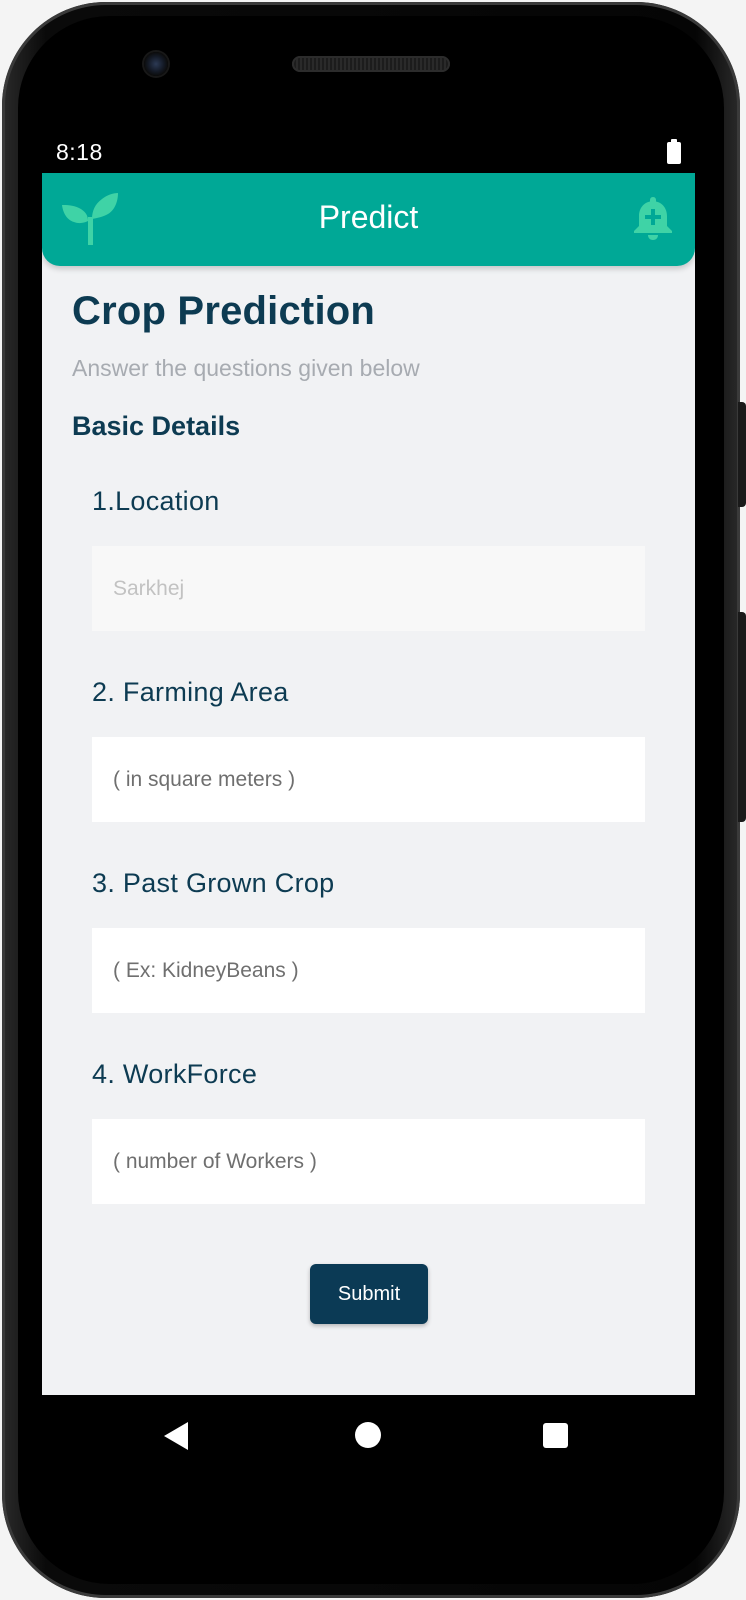 The width and height of the screenshot is (746, 1600). Describe the element at coordinates (79, 152) in the screenshot. I see `status-time: 8:18` at that location.